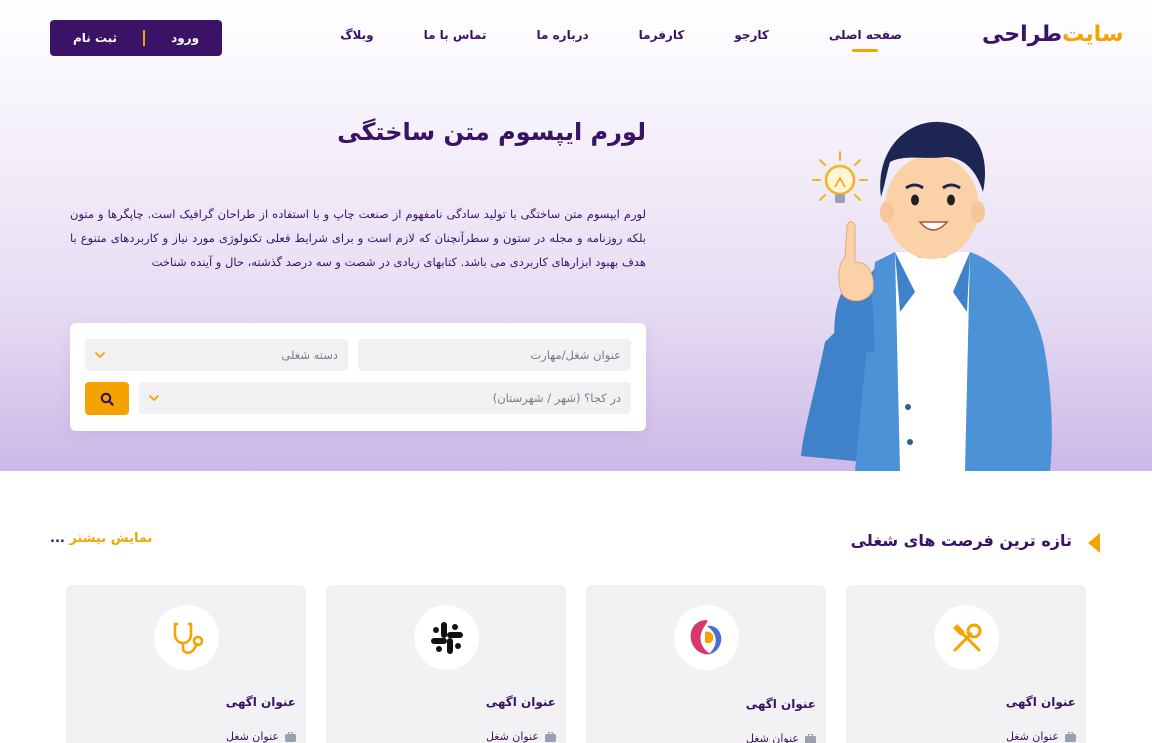 The image size is (1152, 743). I want to click on nav-contact: تماس با ما, so click(455, 35).